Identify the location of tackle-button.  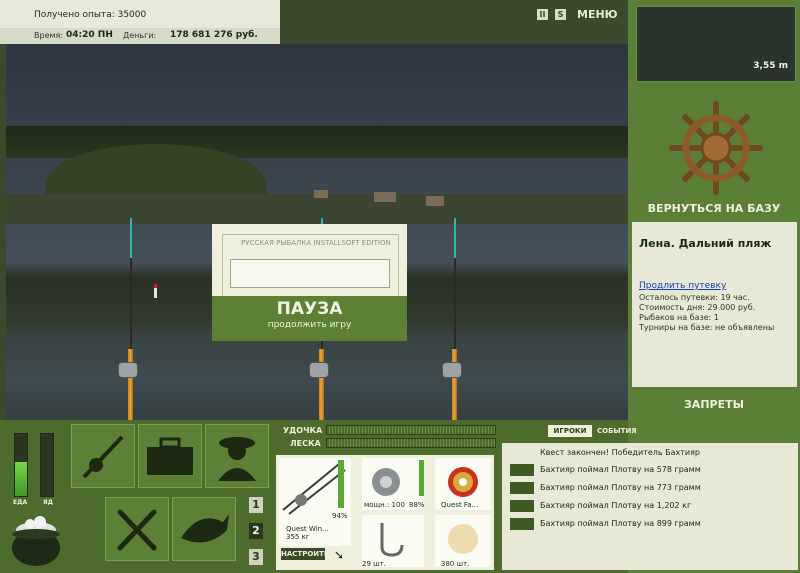
(103, 456).